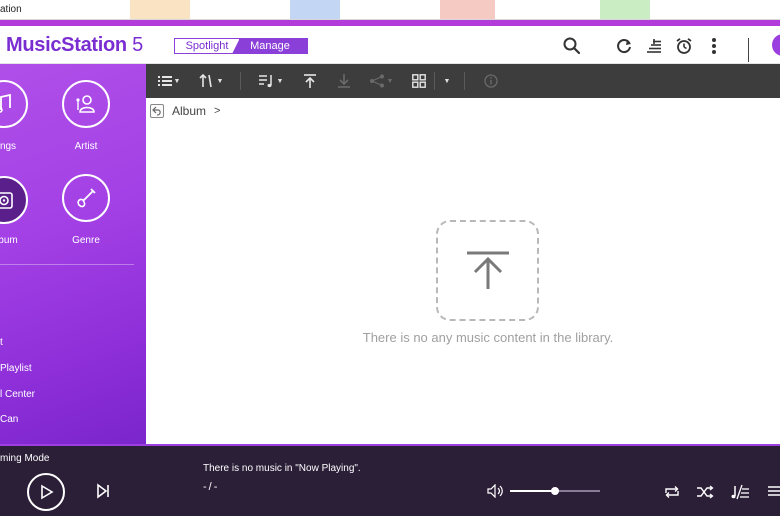 The image size is (780, 516). Describe the element at coordinates (270, 46) in the screenshot. I see `manage-mode-button: Manage` at that location.